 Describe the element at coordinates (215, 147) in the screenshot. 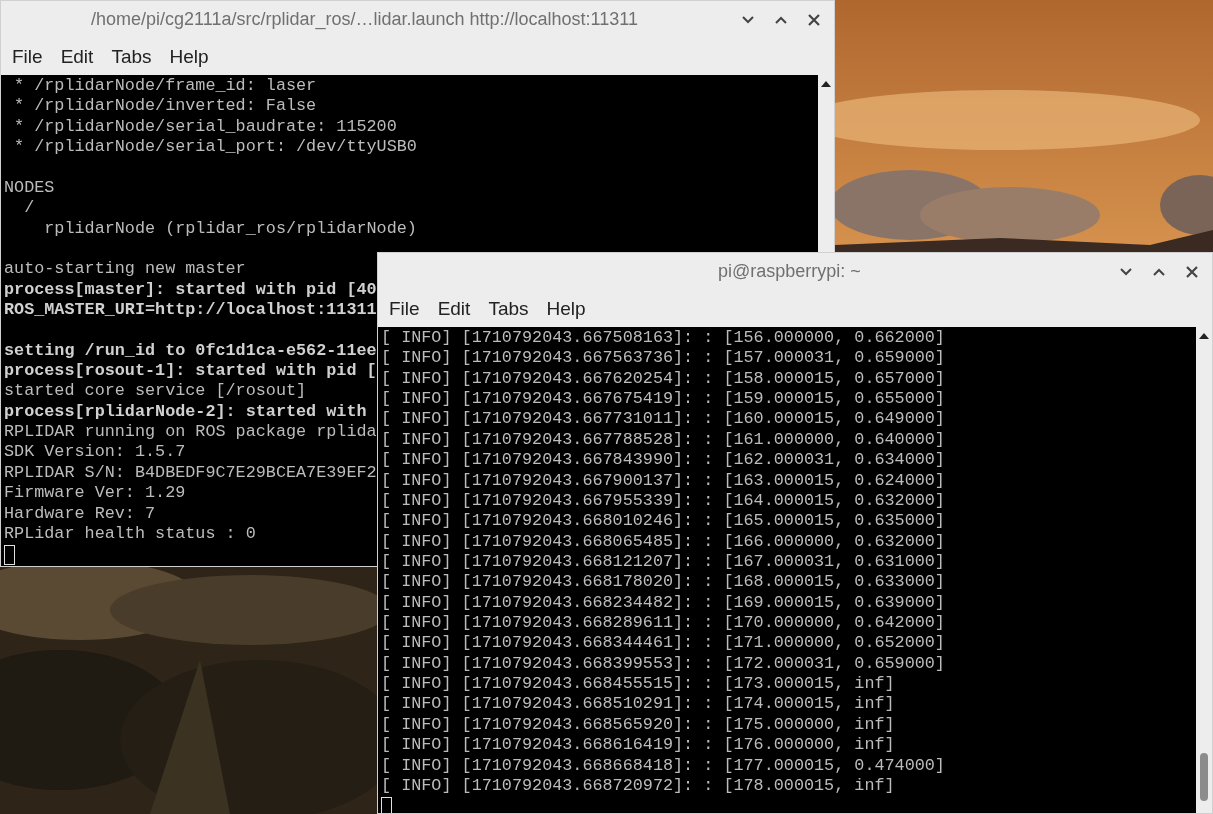

I see `terminal-line: * /rplidarNode/serial_port: /dev/ttyUSB0` at that location.